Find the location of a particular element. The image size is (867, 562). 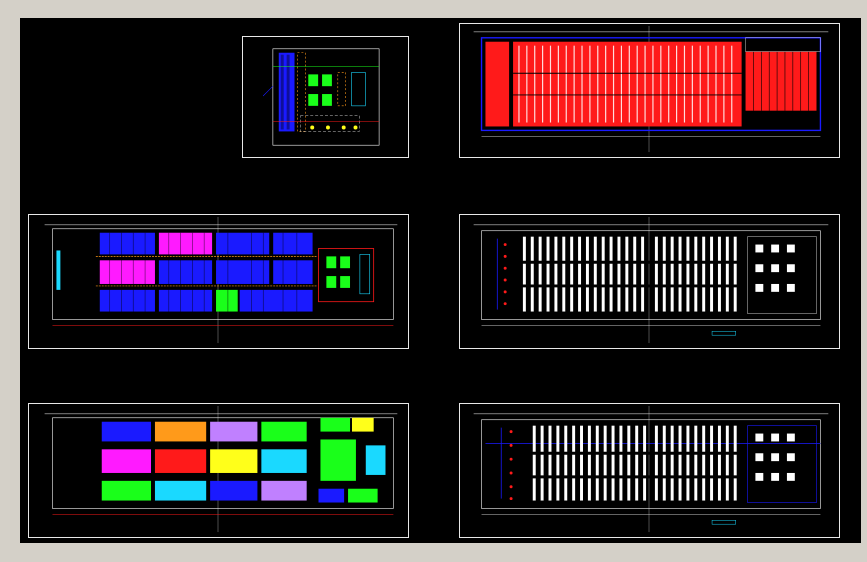

mezzanine-plan is located at coordinates (321, 97).